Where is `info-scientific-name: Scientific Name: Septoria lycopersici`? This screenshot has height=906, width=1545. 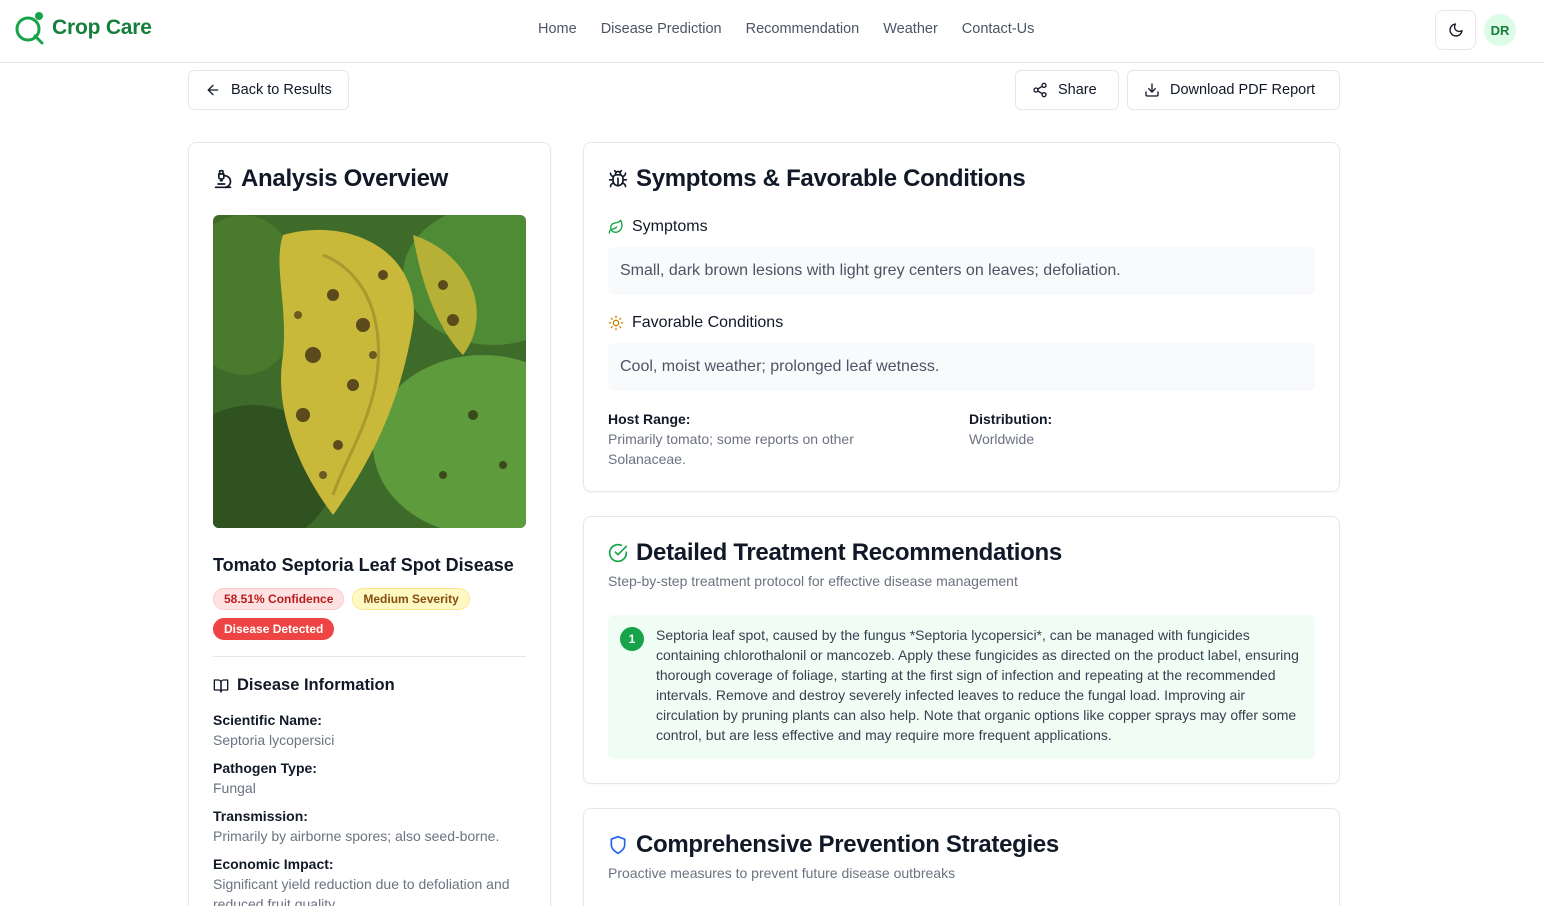
info-scientific-name: Scientific Name: Septoria lycopersici is located at coordinates (369, 730).